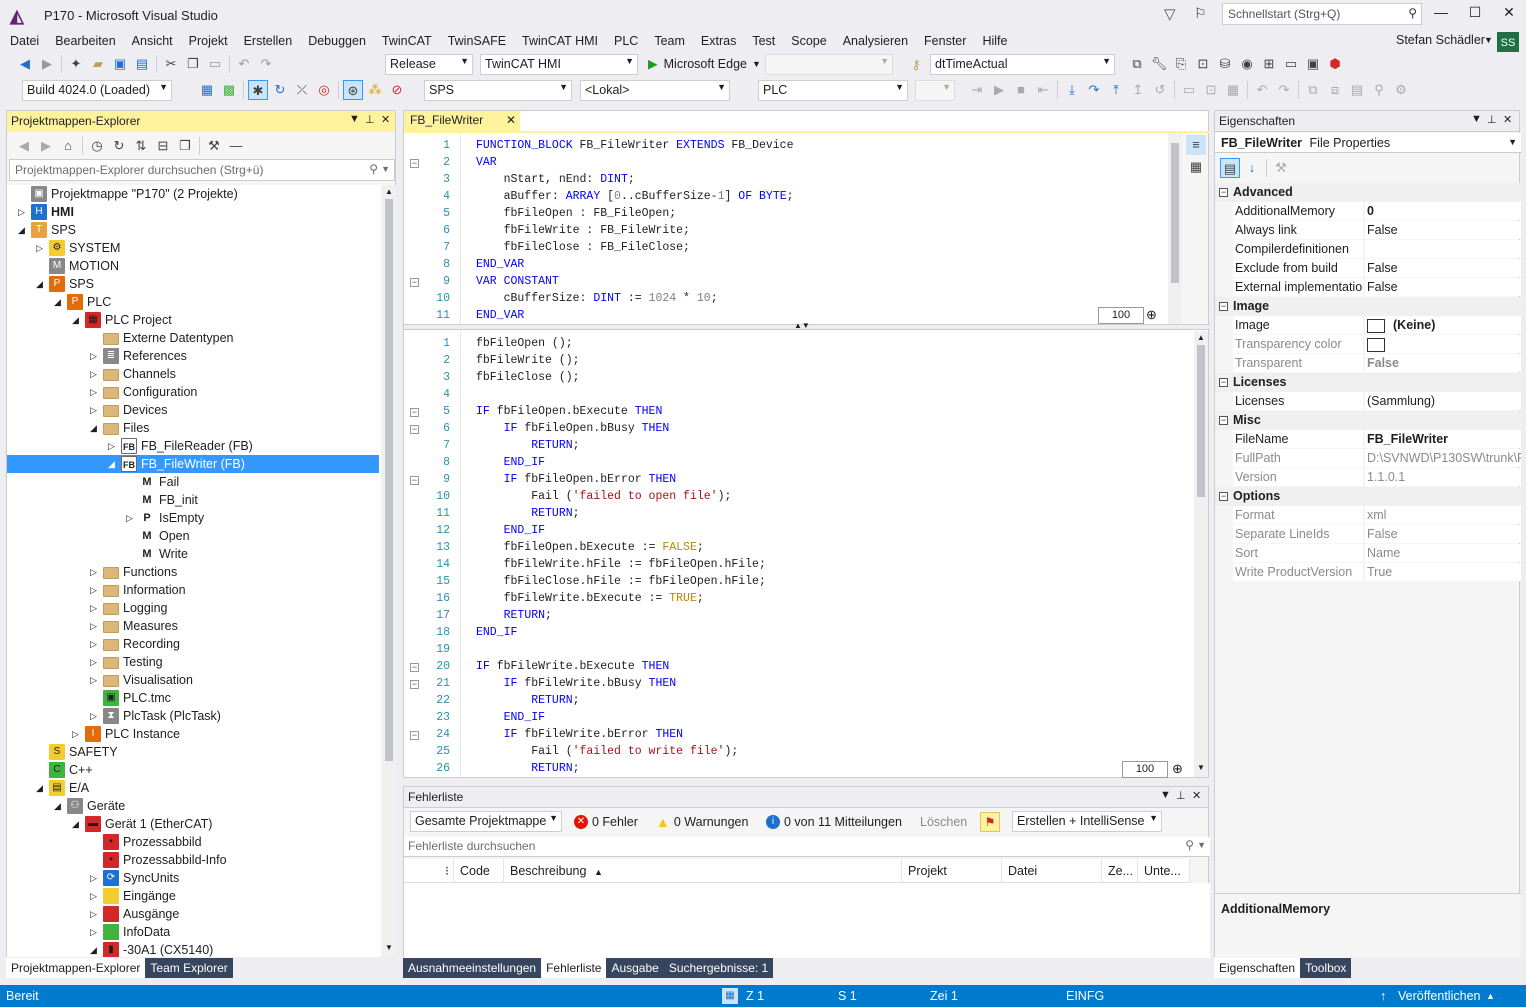 The image size is (1526, 1007). What do you see at coordinates (1252, 168) in the screenshot?
I see `alphabetical-icon: ↓` at bounding box center [1252, 168].